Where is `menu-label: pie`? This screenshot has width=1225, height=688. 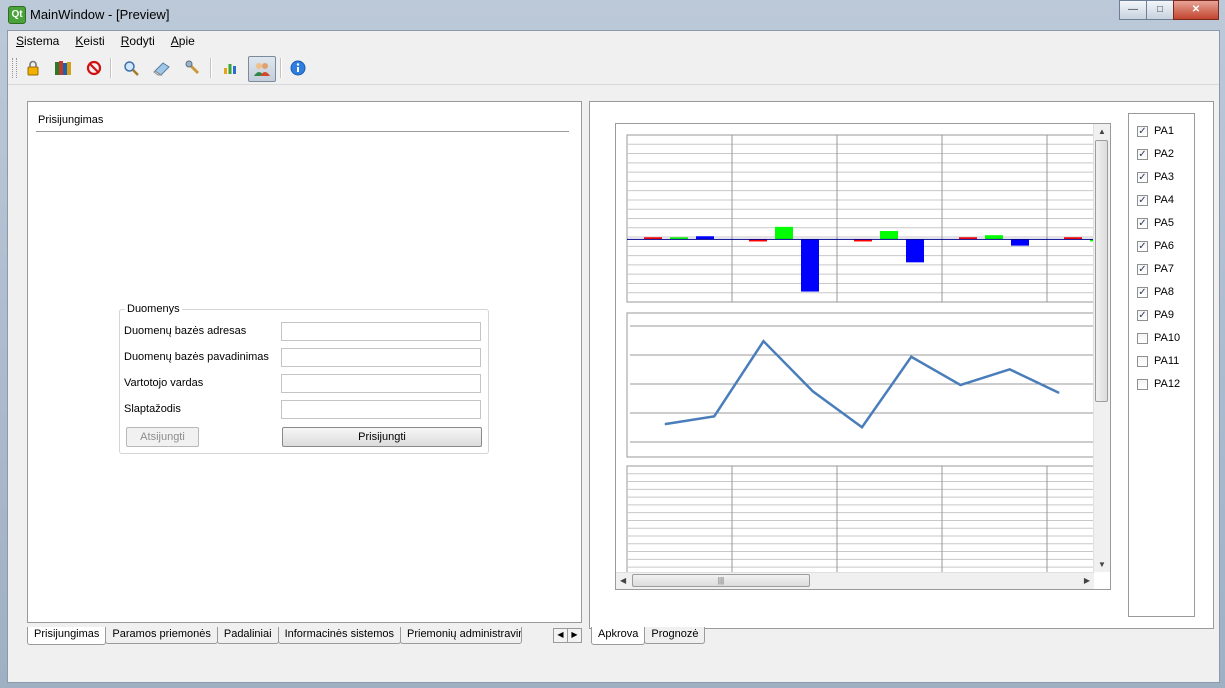 menu-label: pie is located at coordinates (186, 41).